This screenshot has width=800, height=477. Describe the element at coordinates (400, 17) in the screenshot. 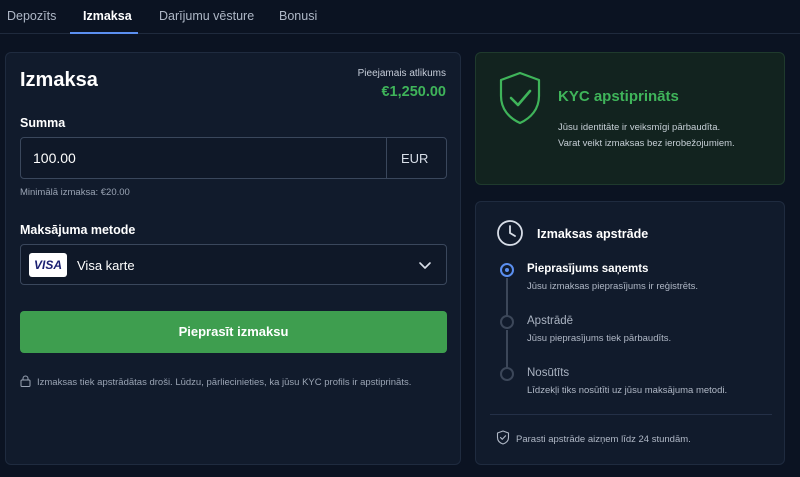

I see `tab-bar: Depozīts Izmaksa Darījumu vēsture Bonusi` at that location.